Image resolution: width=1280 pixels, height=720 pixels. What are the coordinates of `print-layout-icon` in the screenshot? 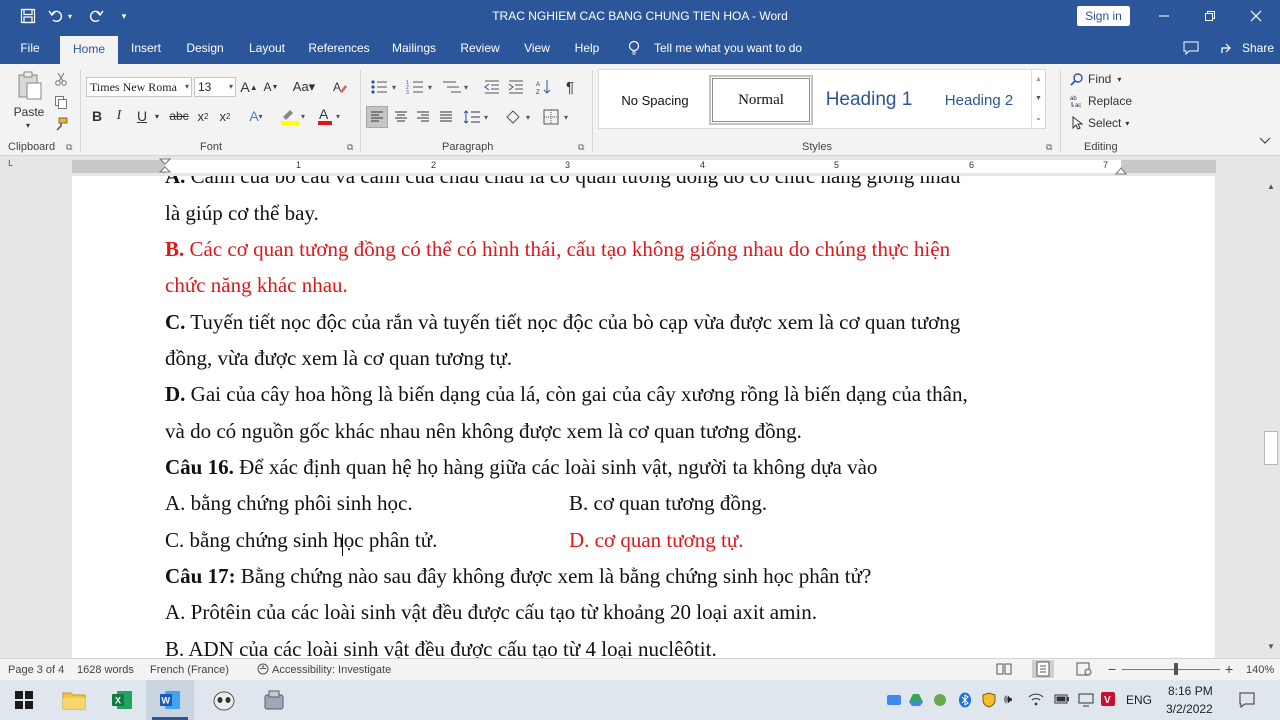 It's located at (1043, 669).